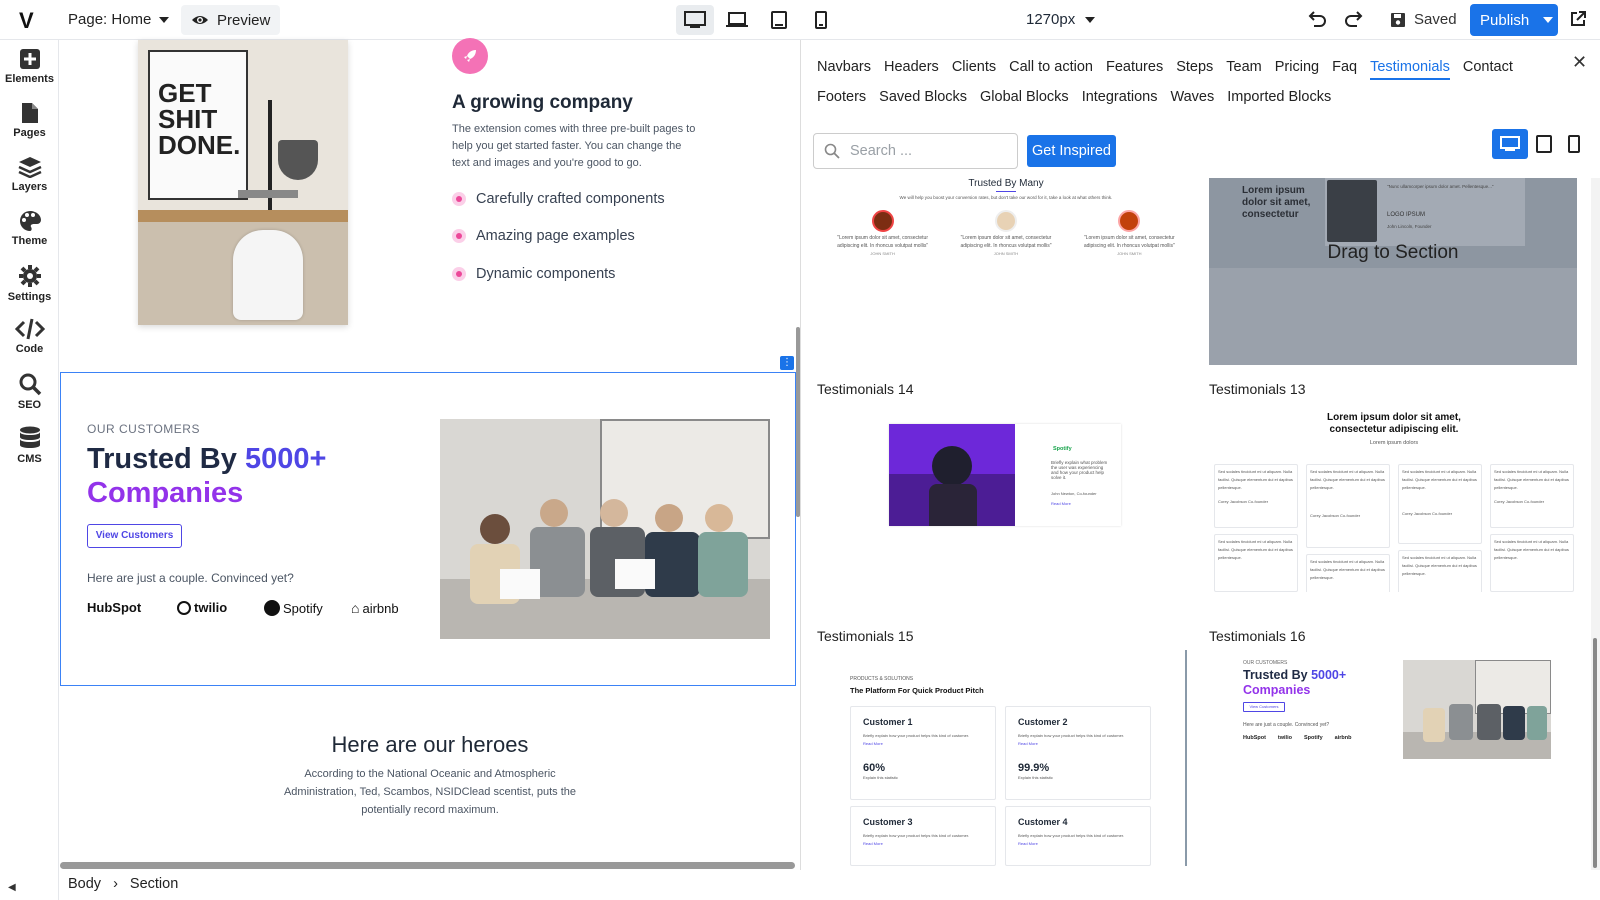 Image resolution: width=1600 pixels, height=900 pixels. I want to click on sidebar-item-elements: Elements, so click(29, 66).